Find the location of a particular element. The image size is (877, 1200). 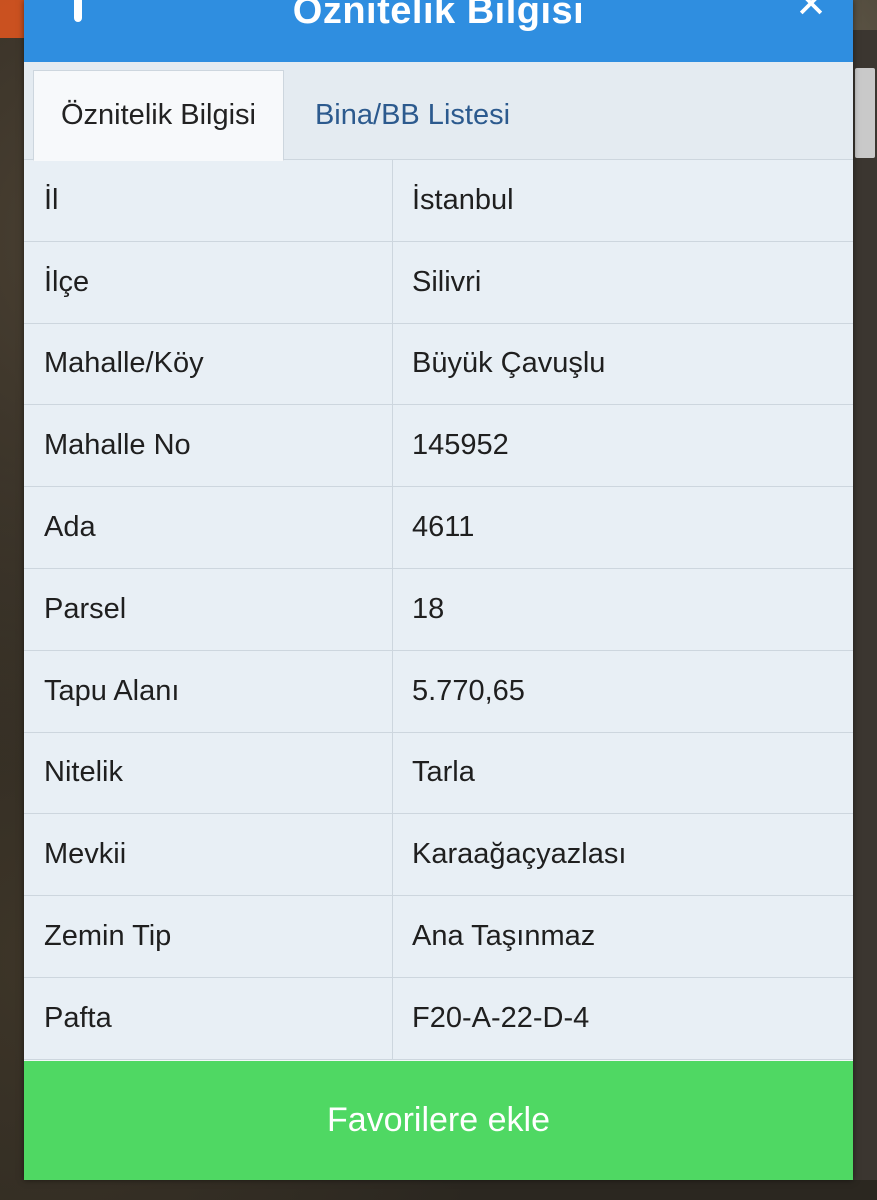

table-row: Mahalle No 145952 is located at coordinates (438, 446).